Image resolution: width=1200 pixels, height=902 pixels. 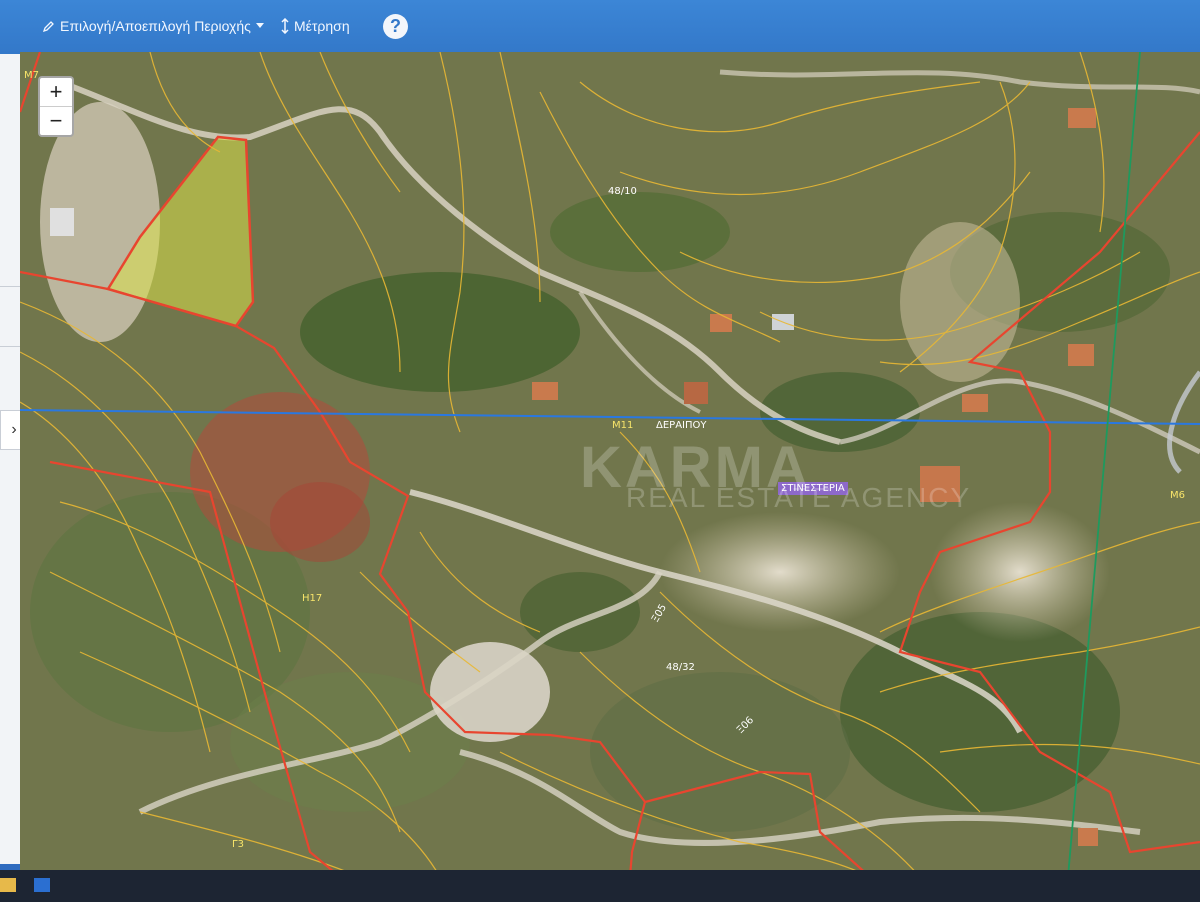 I want to click on parcel-label-4810: 48/10, so click(x=622, y=191).